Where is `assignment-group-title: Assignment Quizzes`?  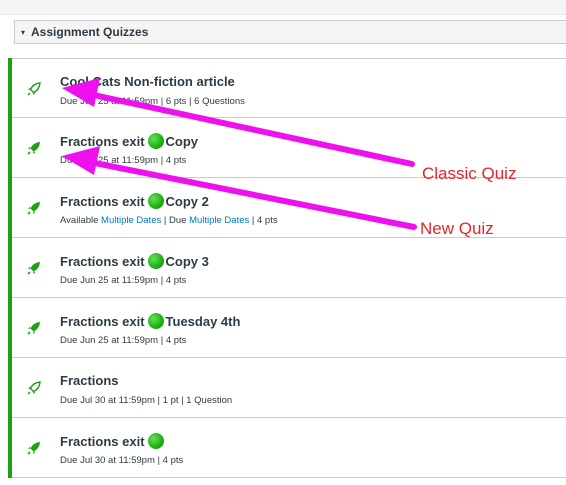
assignment-group-title: Assignment Quizzes is located at coordinates (90, 32).